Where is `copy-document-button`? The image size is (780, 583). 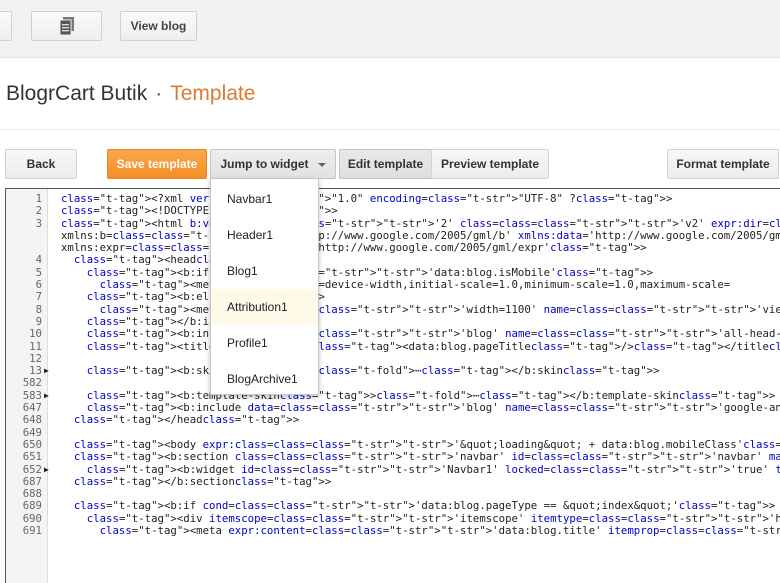 copy-document-button is located at coordinates (66, 26).